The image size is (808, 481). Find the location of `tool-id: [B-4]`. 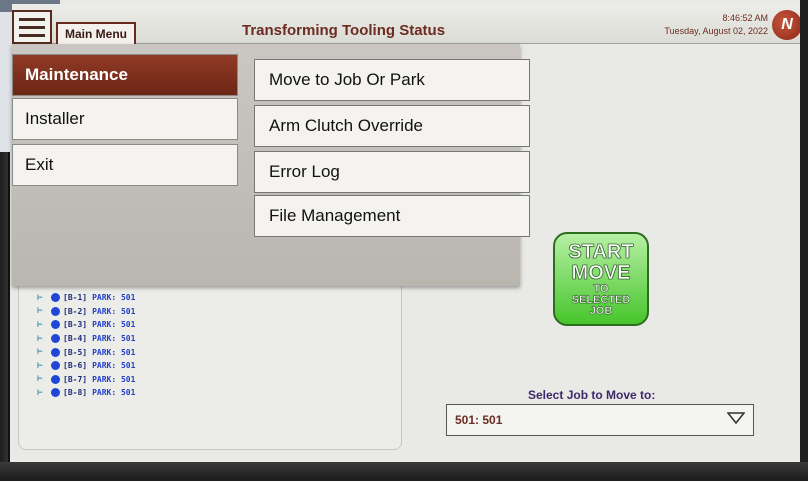

tool-id: [B-4] is located at coordinates (75, 339).